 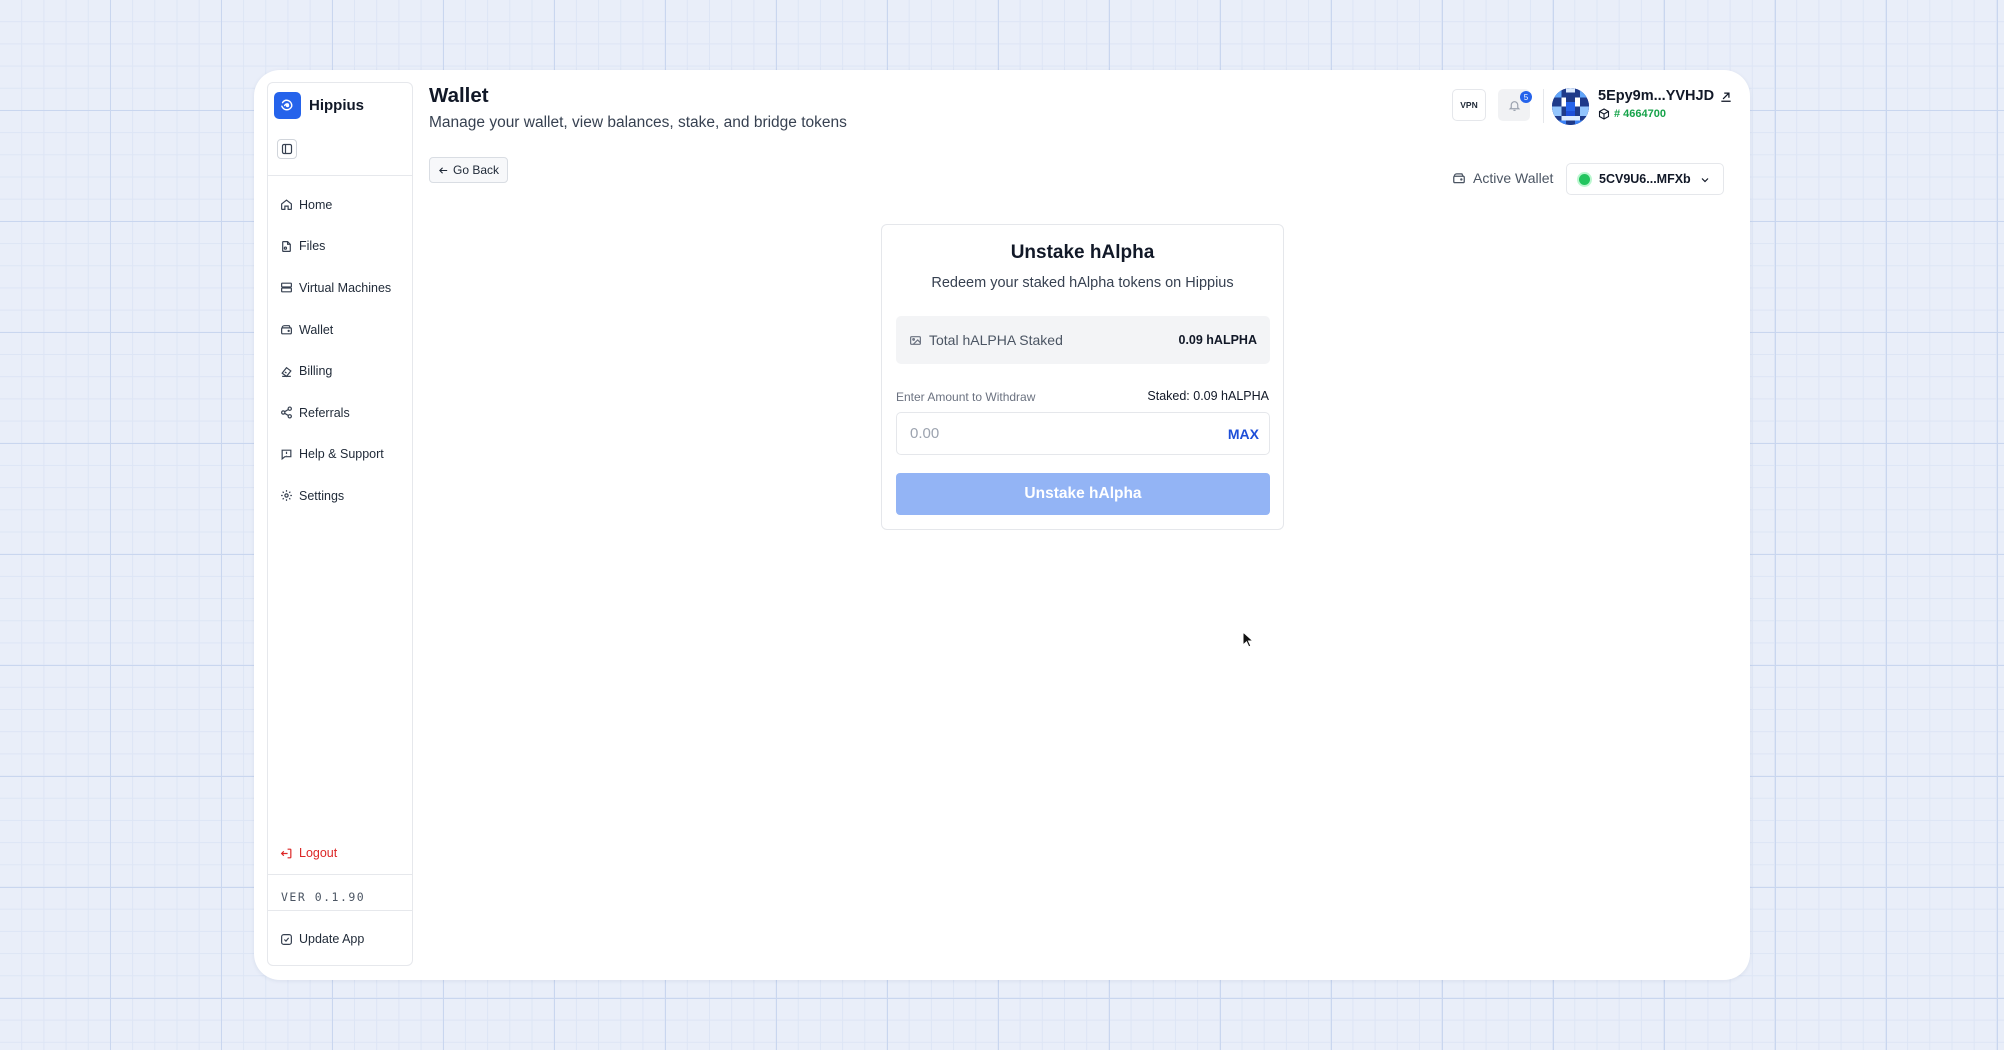 I want to click on logout-icon, so click(x=286, y=853).